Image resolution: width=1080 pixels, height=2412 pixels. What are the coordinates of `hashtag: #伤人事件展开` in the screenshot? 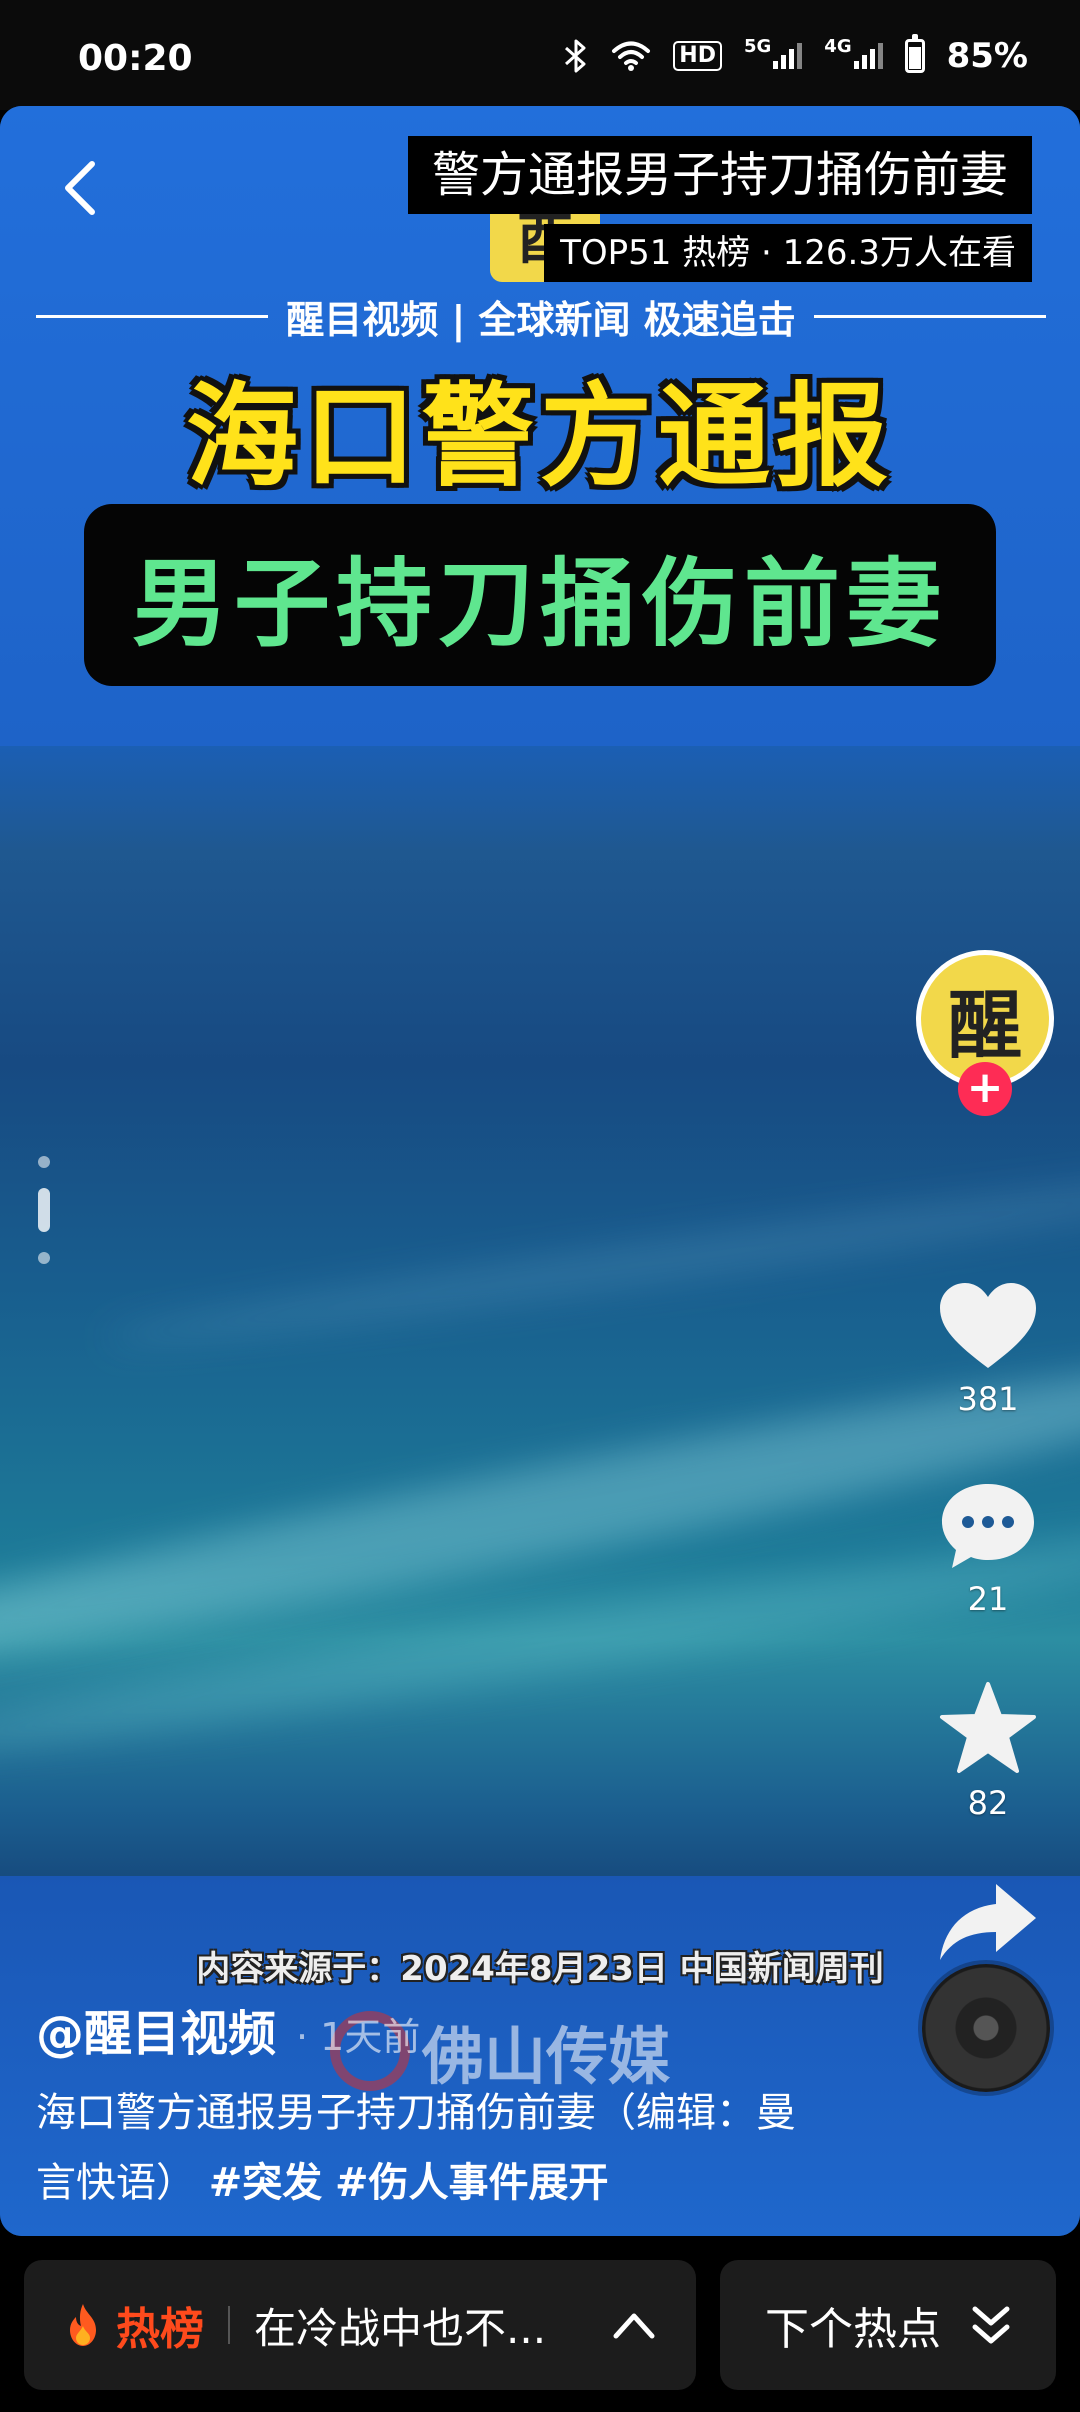 It's located at (472, 2183).